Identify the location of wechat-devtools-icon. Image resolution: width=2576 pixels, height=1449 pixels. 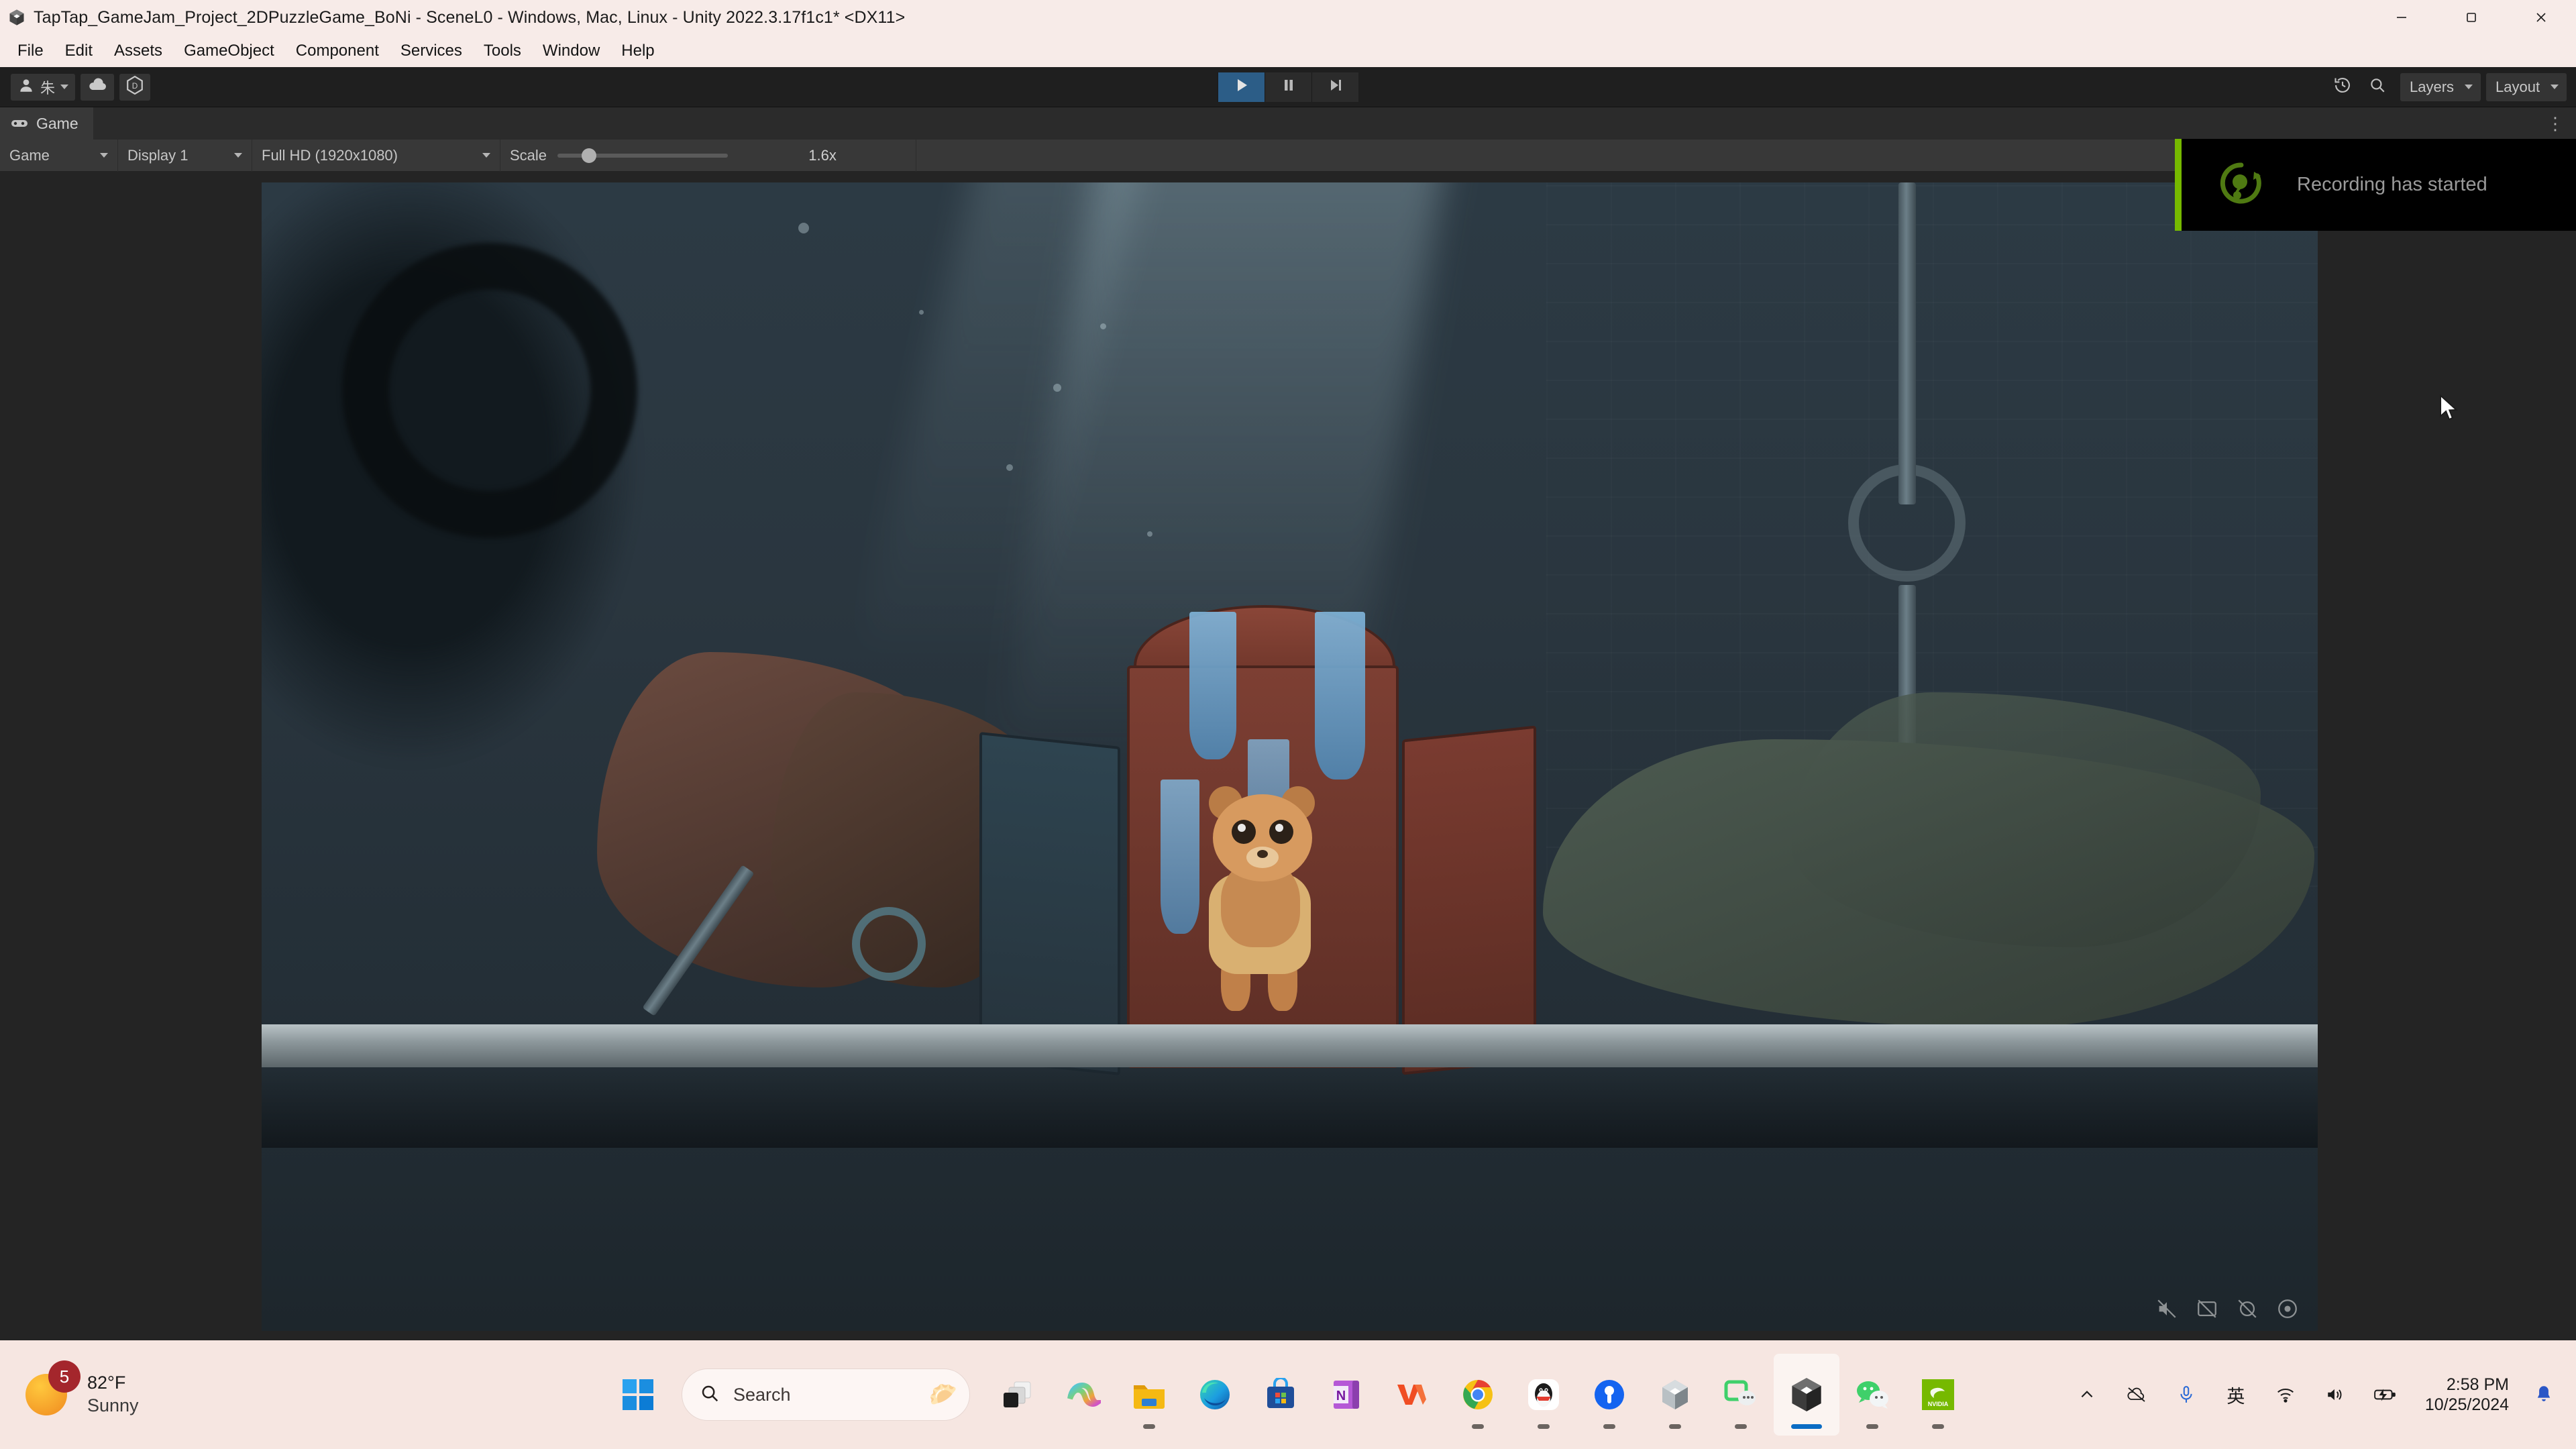
(1741, 1394).